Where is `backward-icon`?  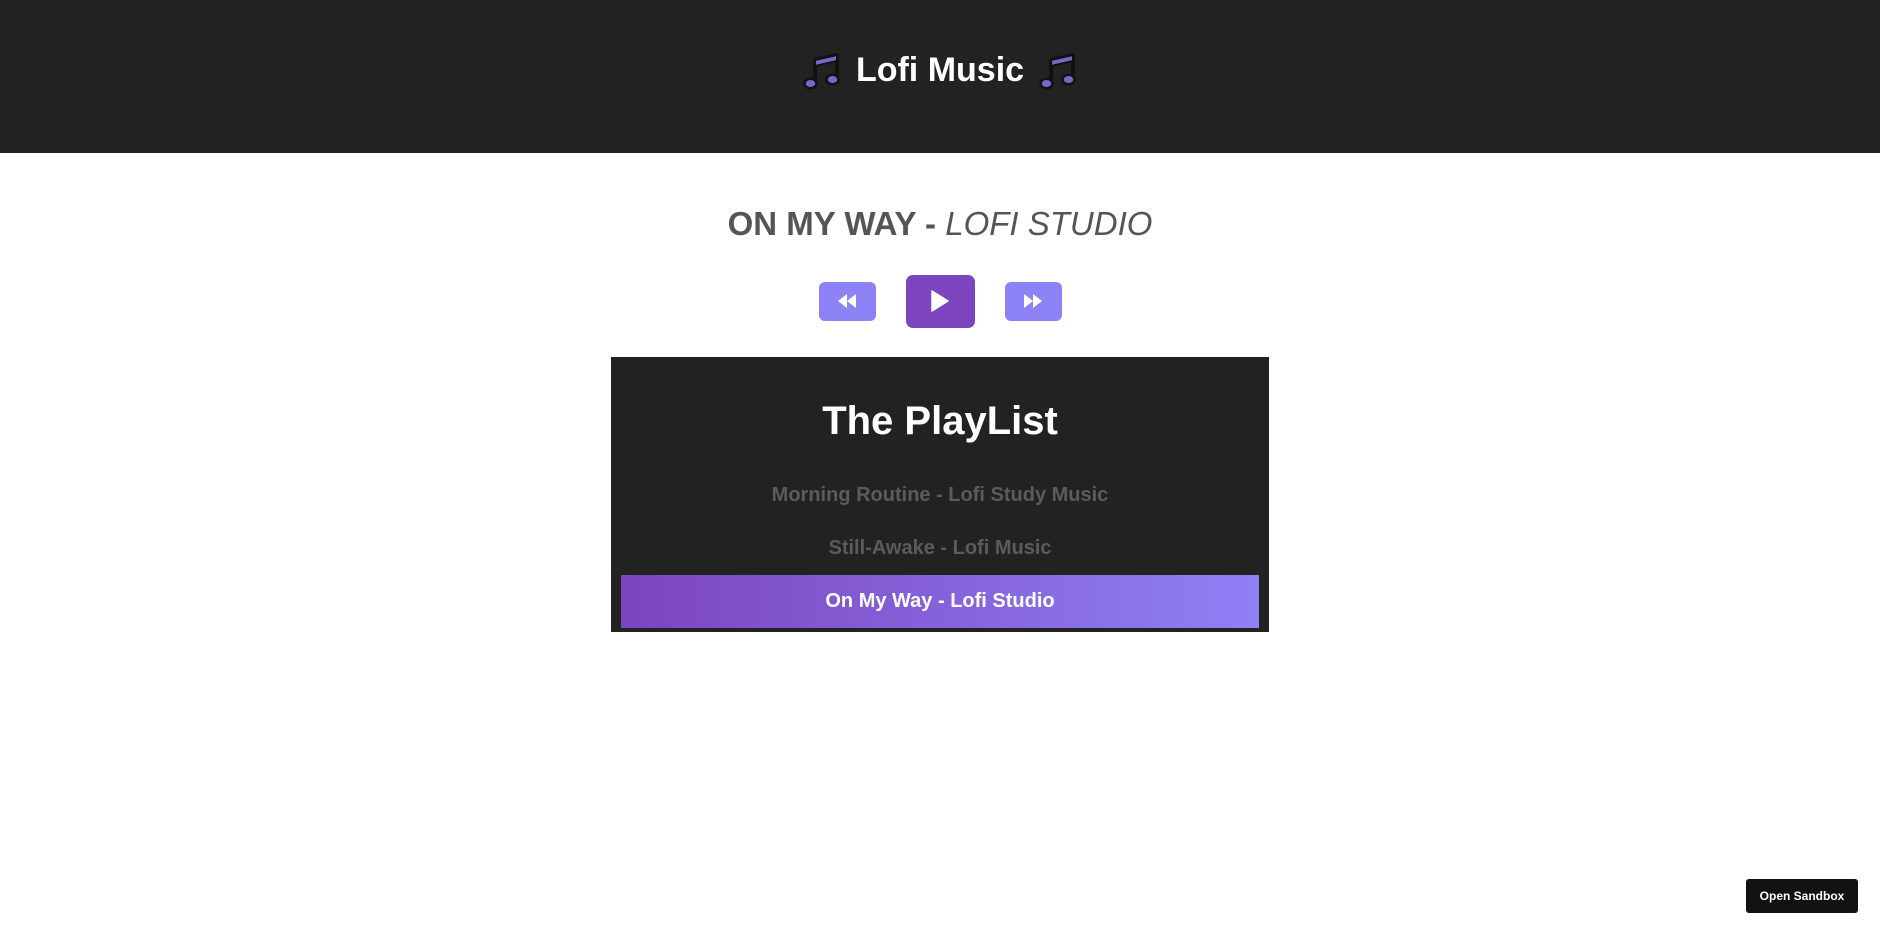 backward-icon is located at coordinates (847, 301).